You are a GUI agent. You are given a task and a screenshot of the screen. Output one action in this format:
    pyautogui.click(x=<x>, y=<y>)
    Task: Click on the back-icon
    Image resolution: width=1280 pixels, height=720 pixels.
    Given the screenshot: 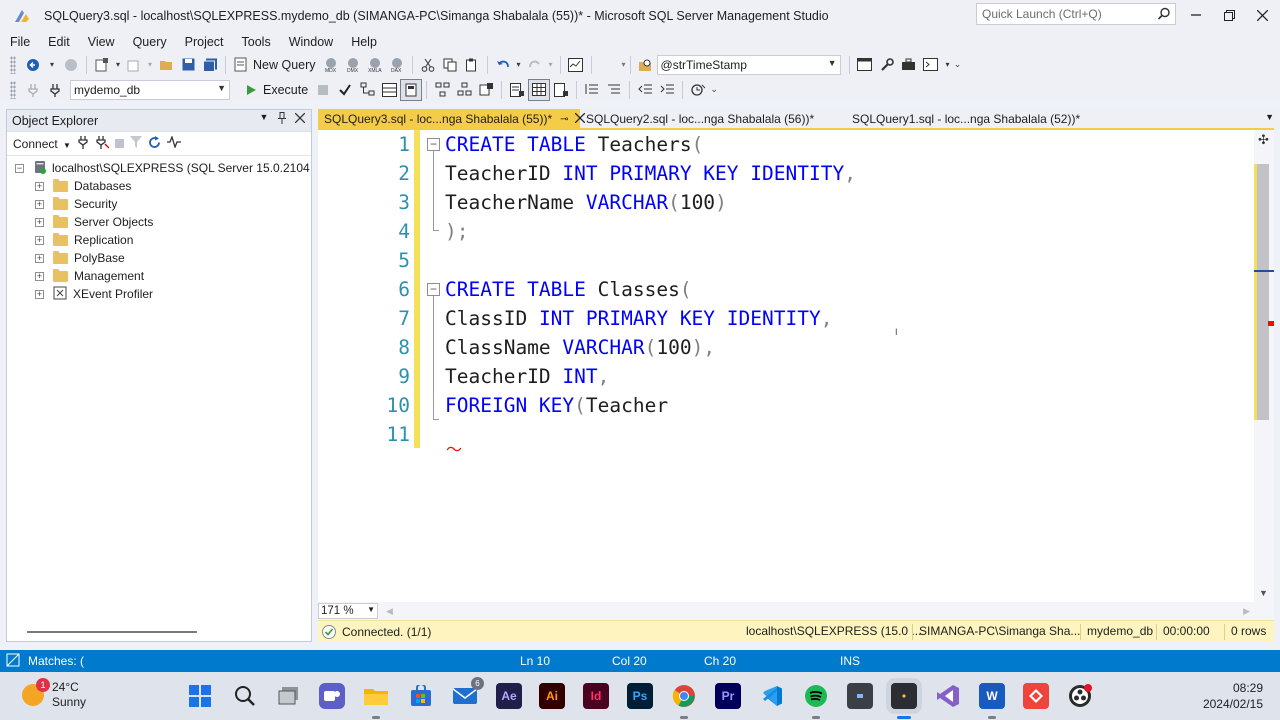 What is the action you would take?
    pyautogui.click(x=33, y=65)
    